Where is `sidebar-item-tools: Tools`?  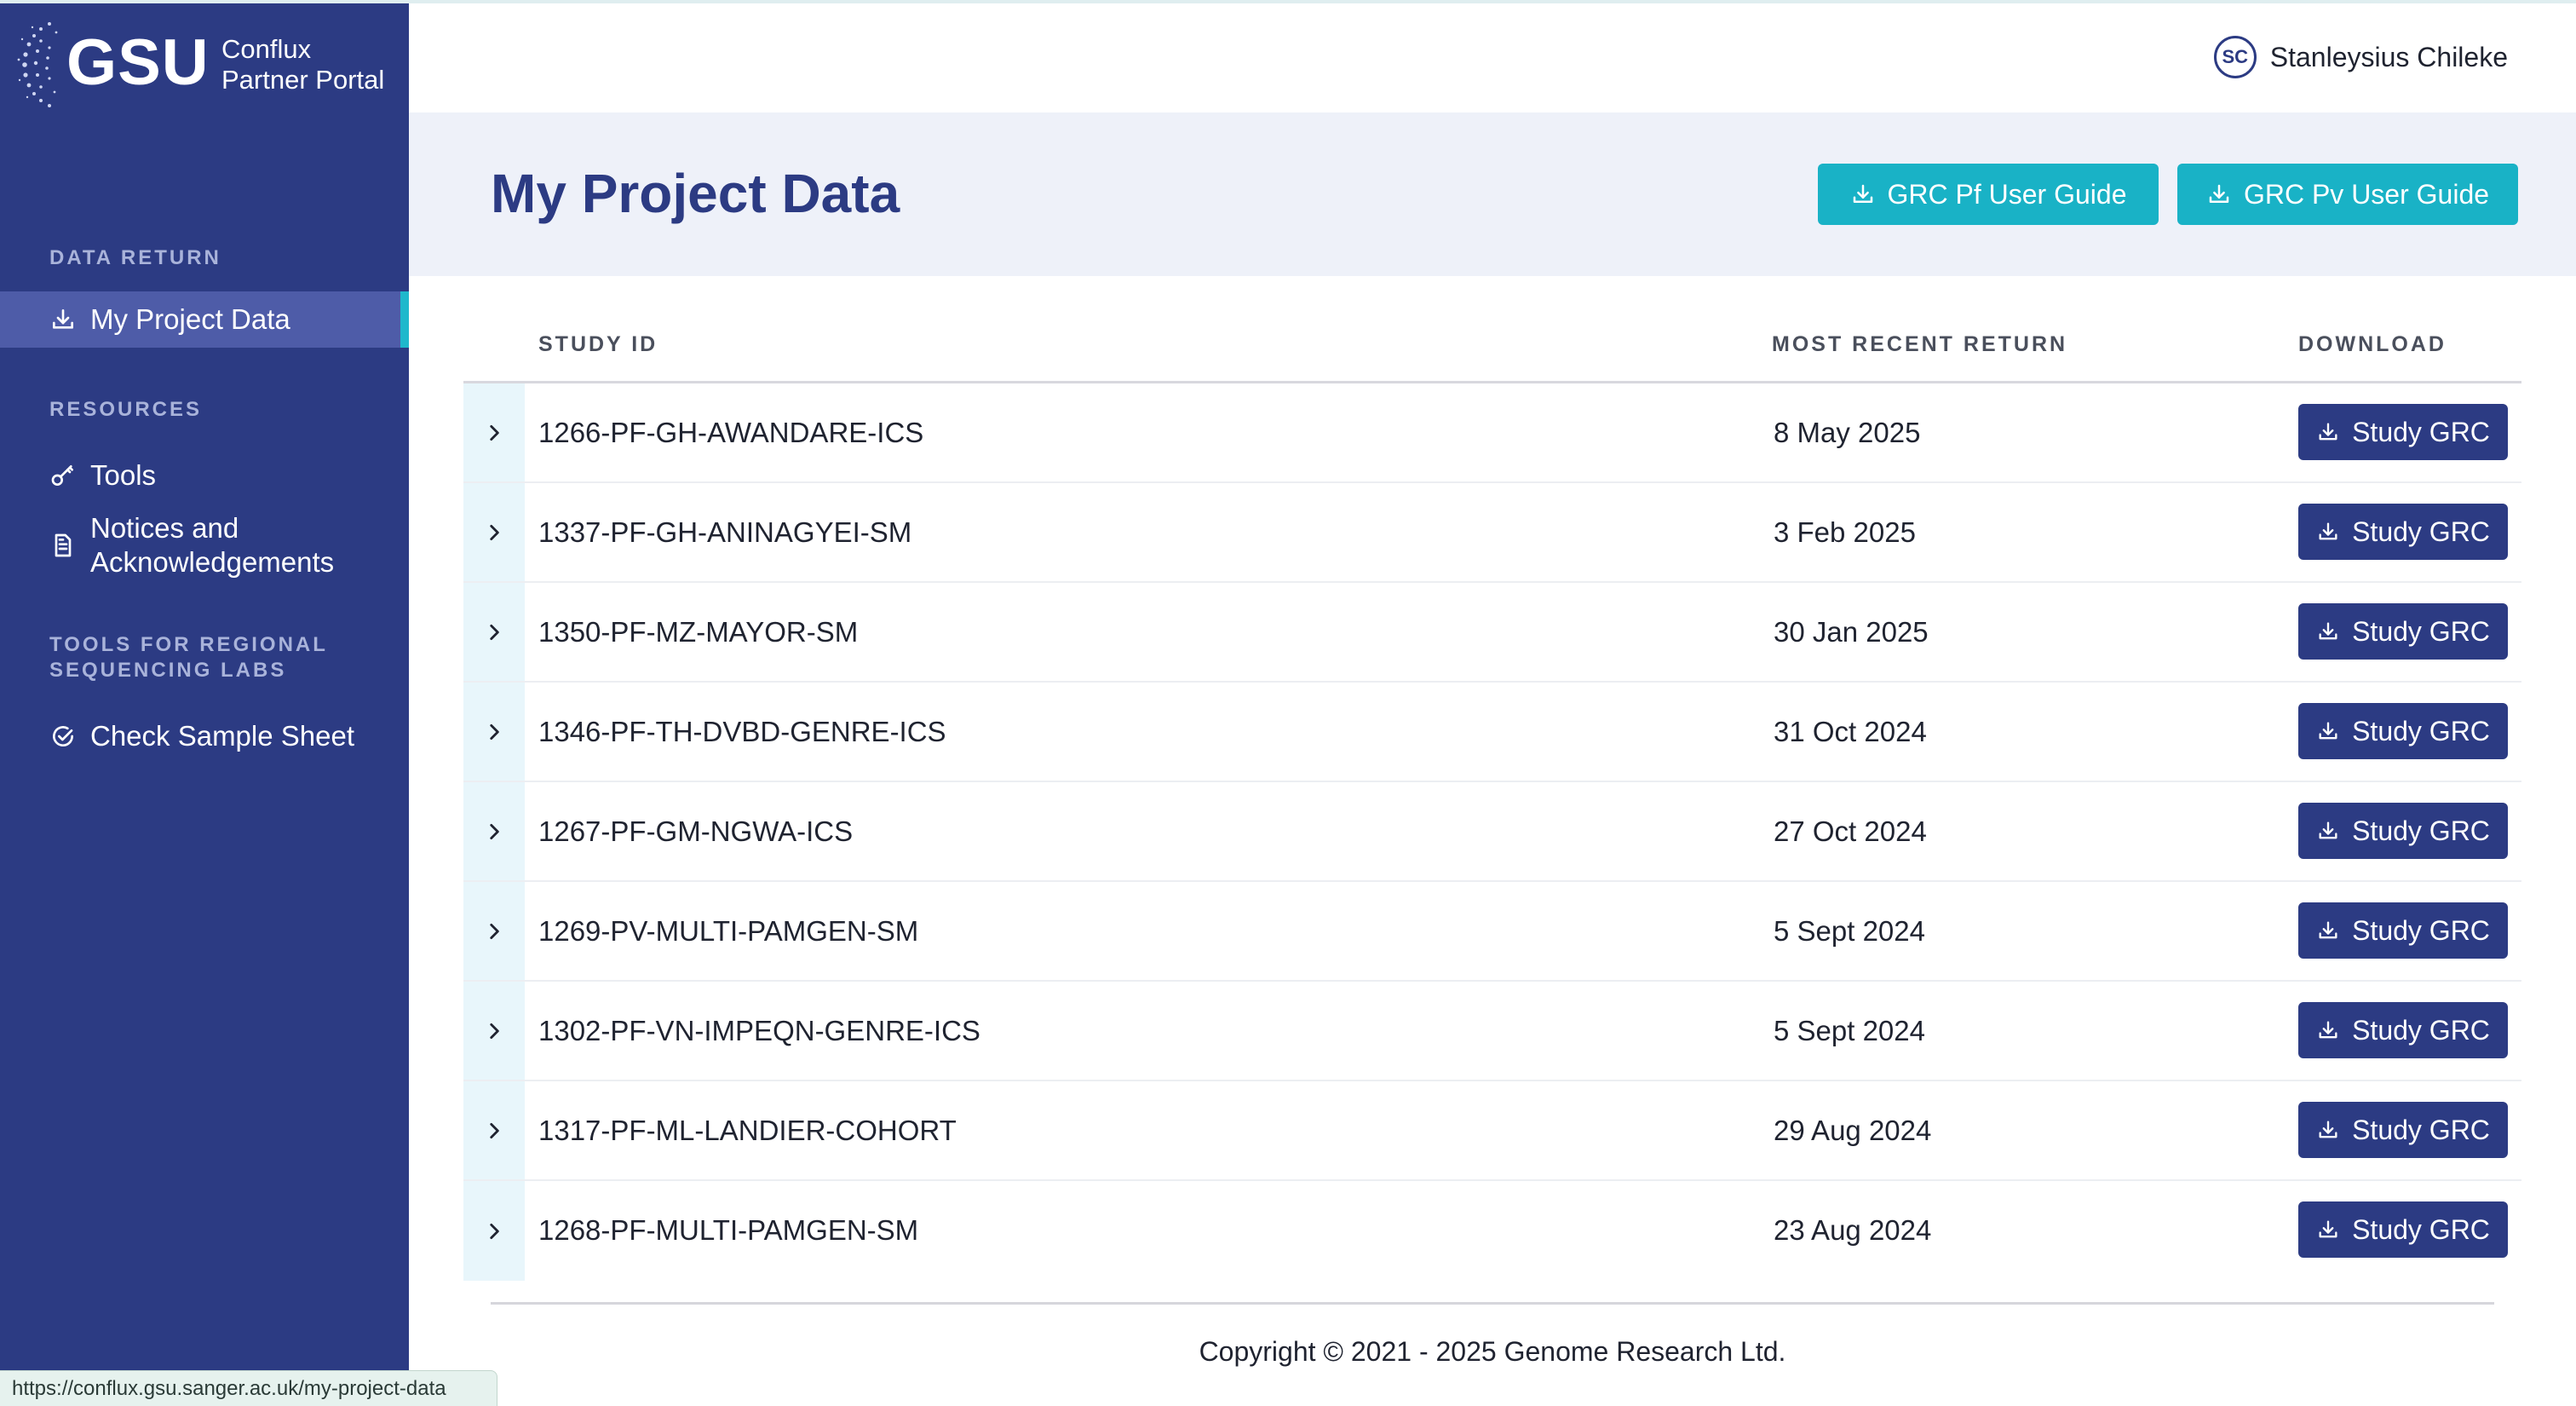
sidebar-item-tools: Tools is located at coordinates (205, 475).